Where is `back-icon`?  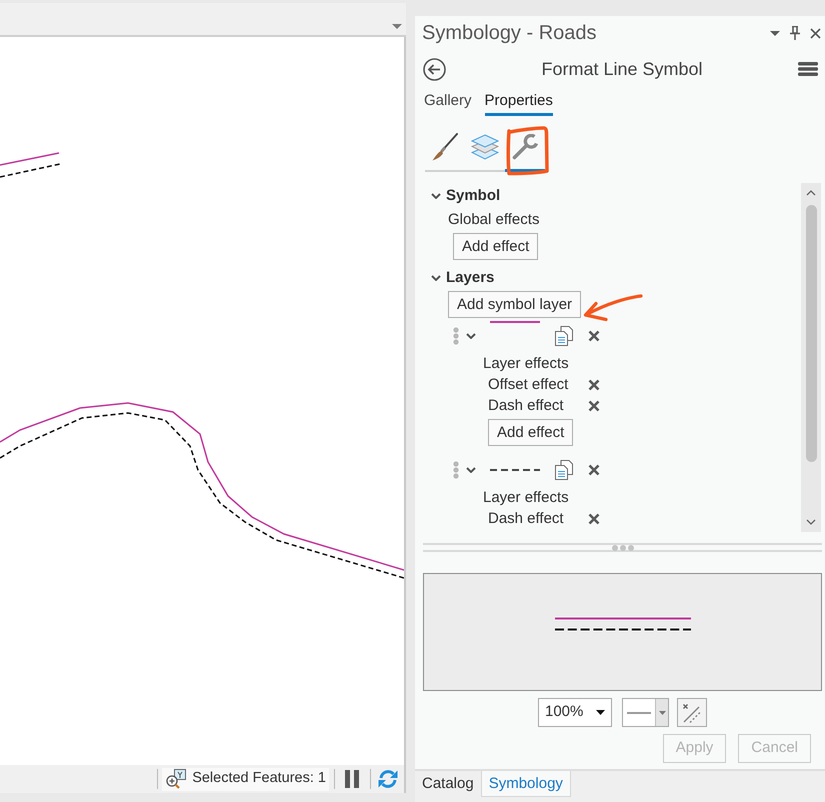
back-icon is located at coordinates (434, 69).